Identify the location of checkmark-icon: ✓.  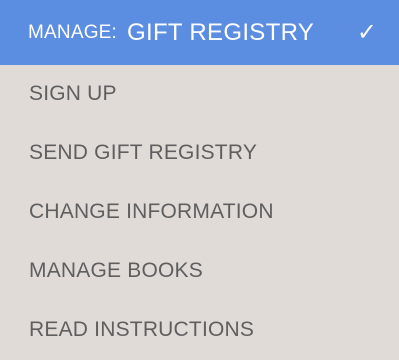
(366, 32).